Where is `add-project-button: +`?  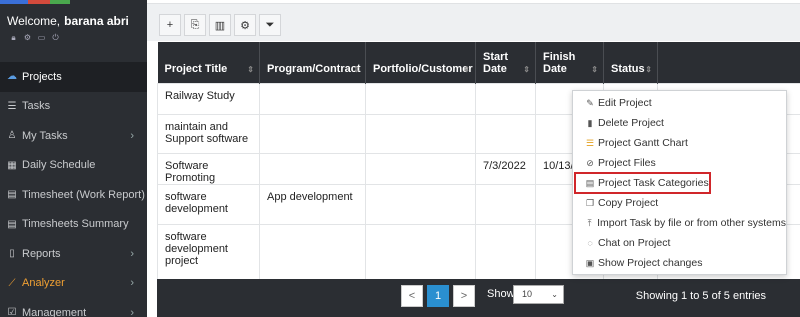
add-project-button: + is located at coordinates (170, 25).